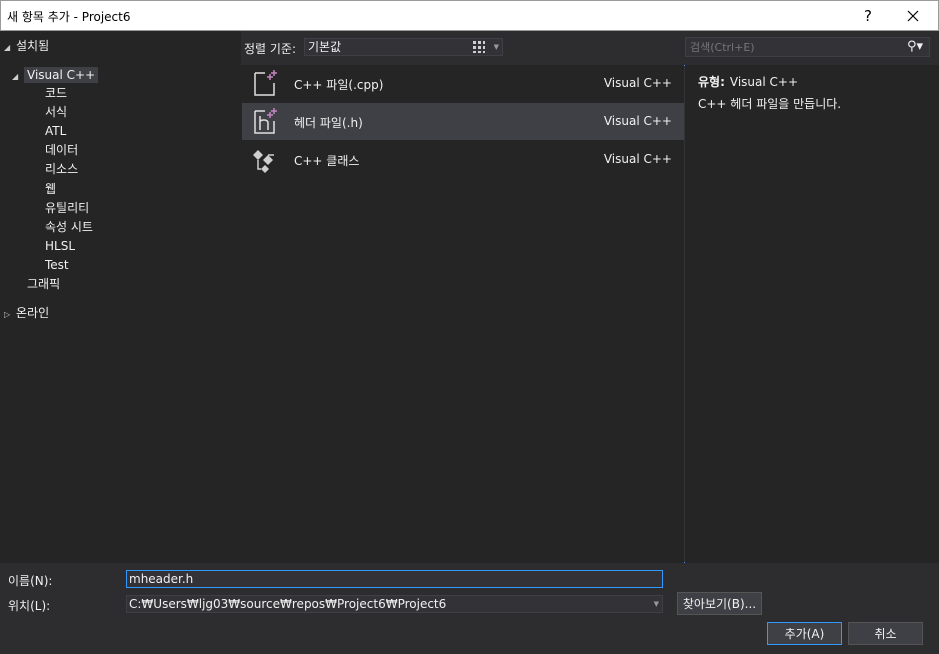  Describe the element at coordinates (56, 93) in the screenshot. I see `tree-item-code: 코드` at that location.